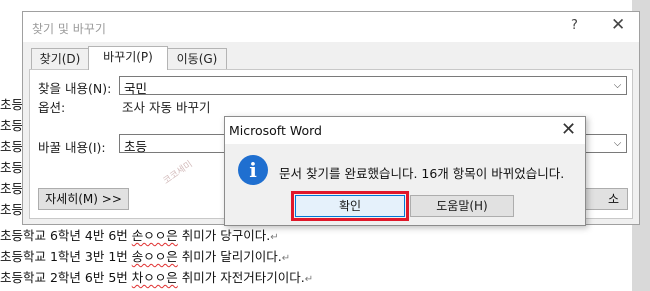 This screenshot has height=291, width=650. What do you see at coordinates (72, 147) in the screenshot?
I see `replace-with-label: 바꿀 내용(I):` at bounding box center [72, 147].